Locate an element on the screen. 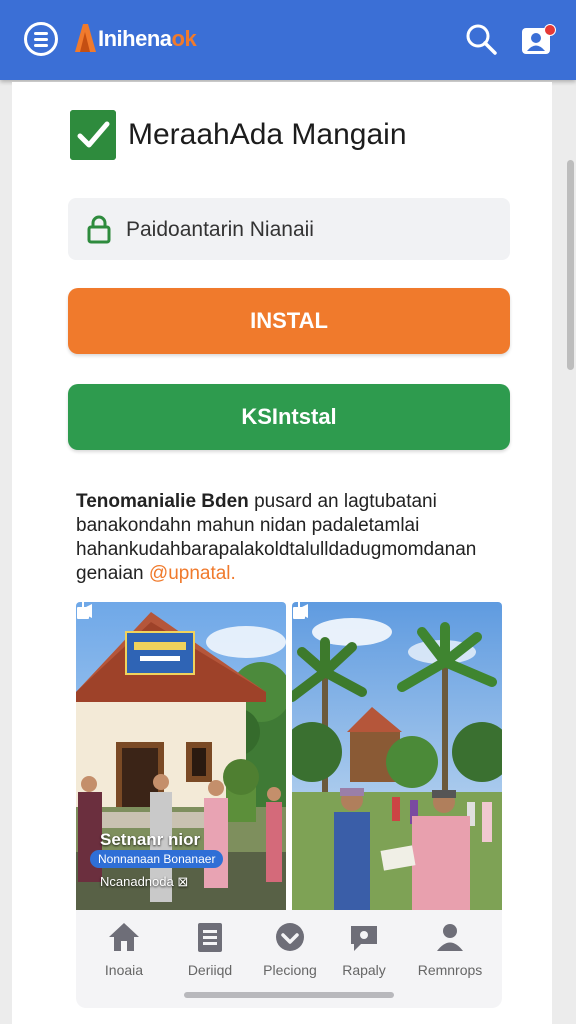 The width and height of the screenshot is (576, 1024). title-row: MeraahAda Mangain is located at coordinates (300, 134).